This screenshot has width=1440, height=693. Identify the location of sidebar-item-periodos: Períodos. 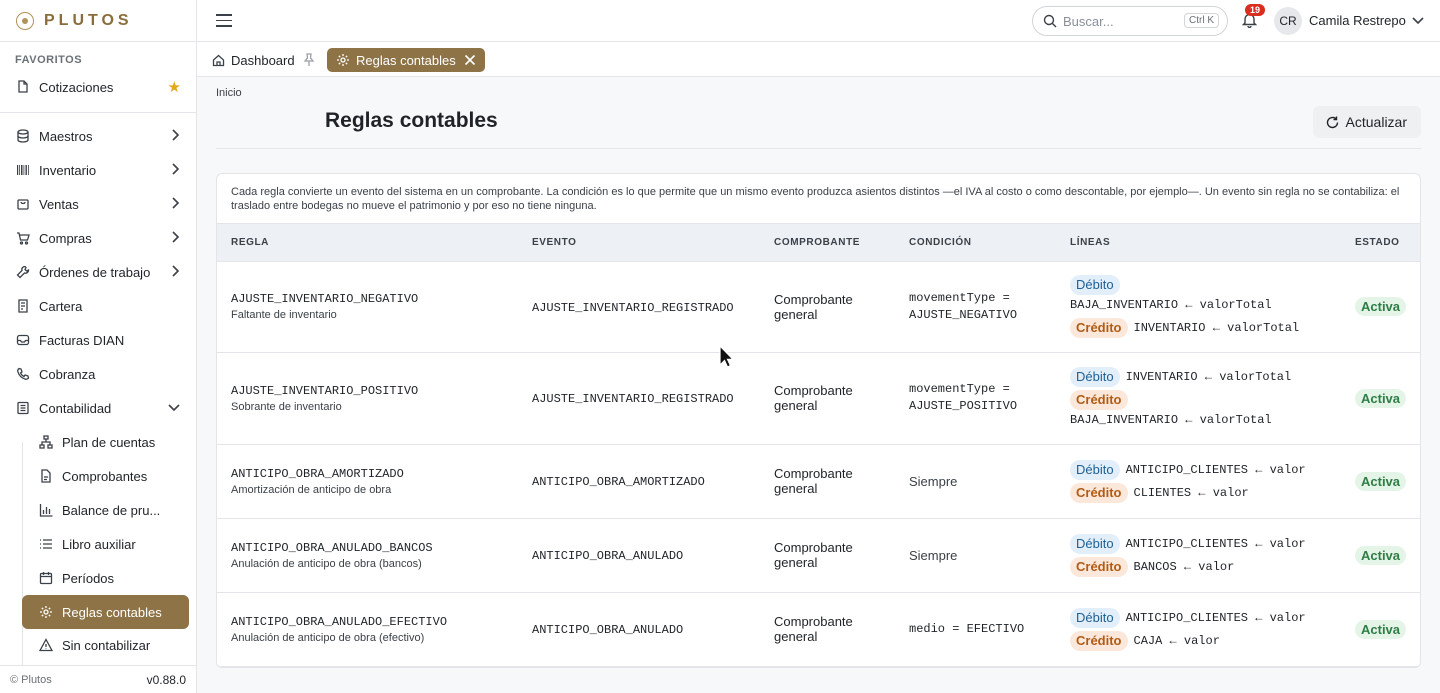
(109, 578).